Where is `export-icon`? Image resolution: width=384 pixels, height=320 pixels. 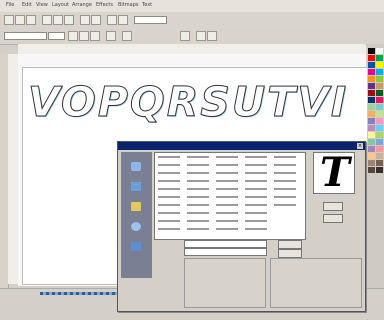
export-icon is located at coordinates (123, 20).